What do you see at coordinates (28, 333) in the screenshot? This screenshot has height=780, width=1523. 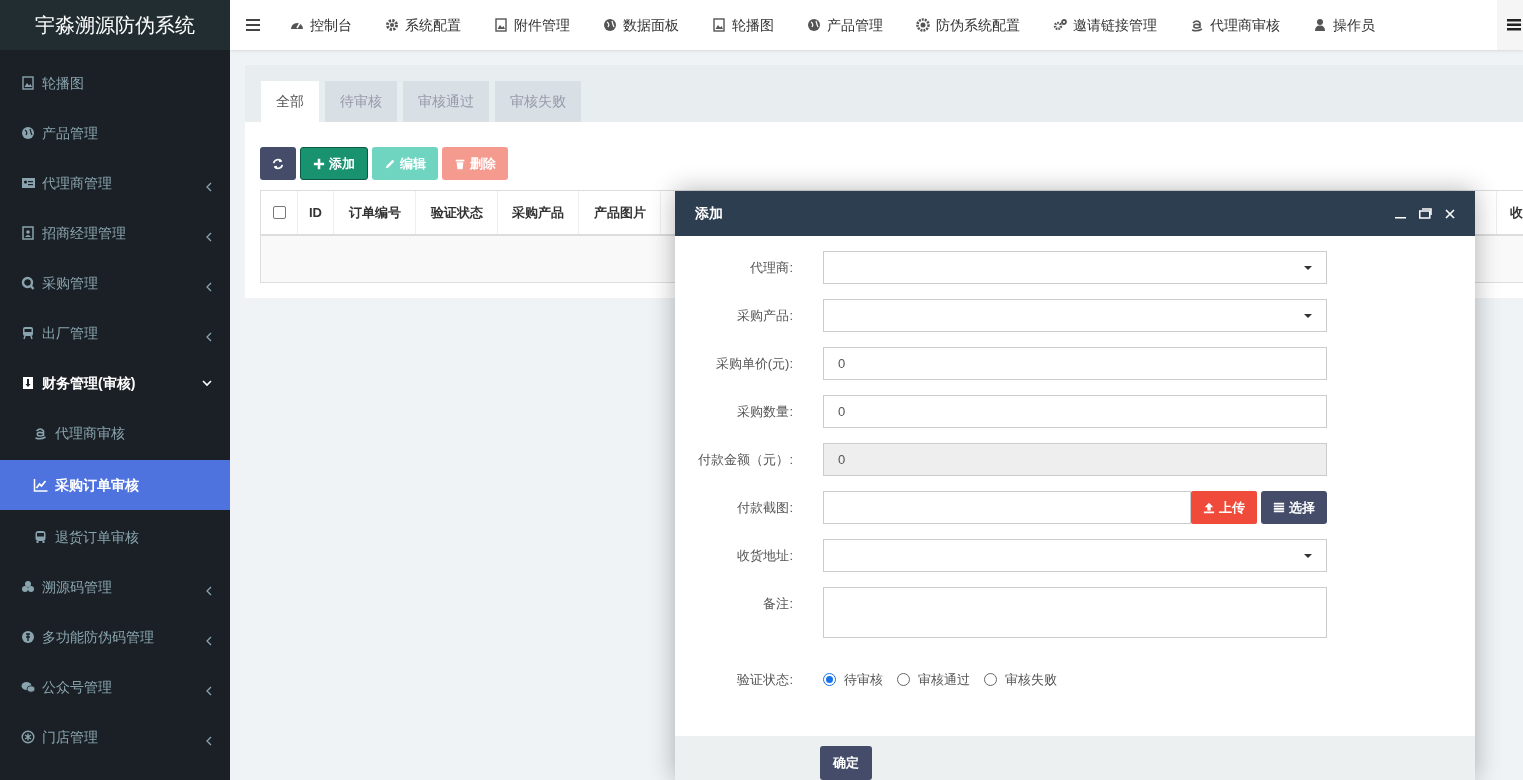 I see `train-icon` at bounding box center [28, 333].